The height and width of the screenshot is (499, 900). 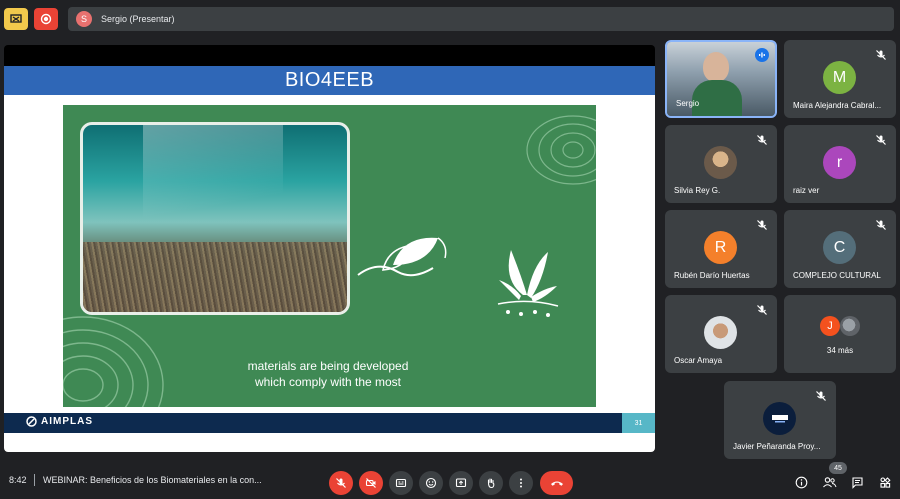 What do you see at coordinates (34, 480) in the screenshot?
I see `separator` at bounding box center [34, 480].